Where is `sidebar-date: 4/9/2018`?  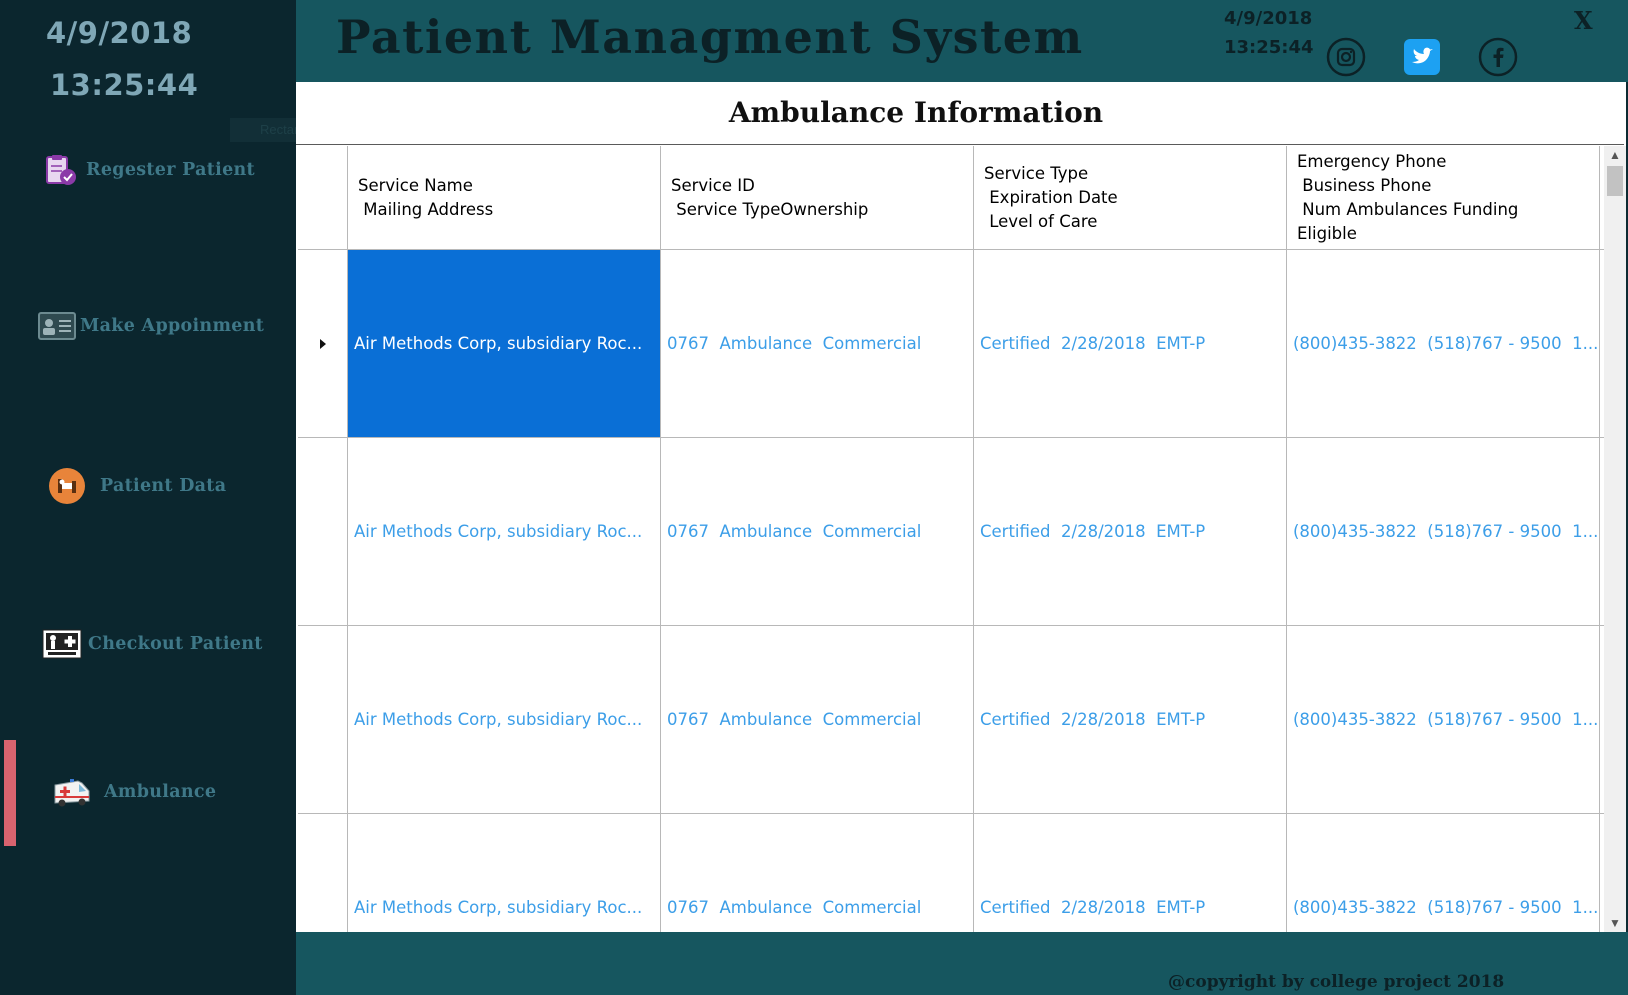 sidebar-date: 4/9/2018 is located at coordinates (119, 33).